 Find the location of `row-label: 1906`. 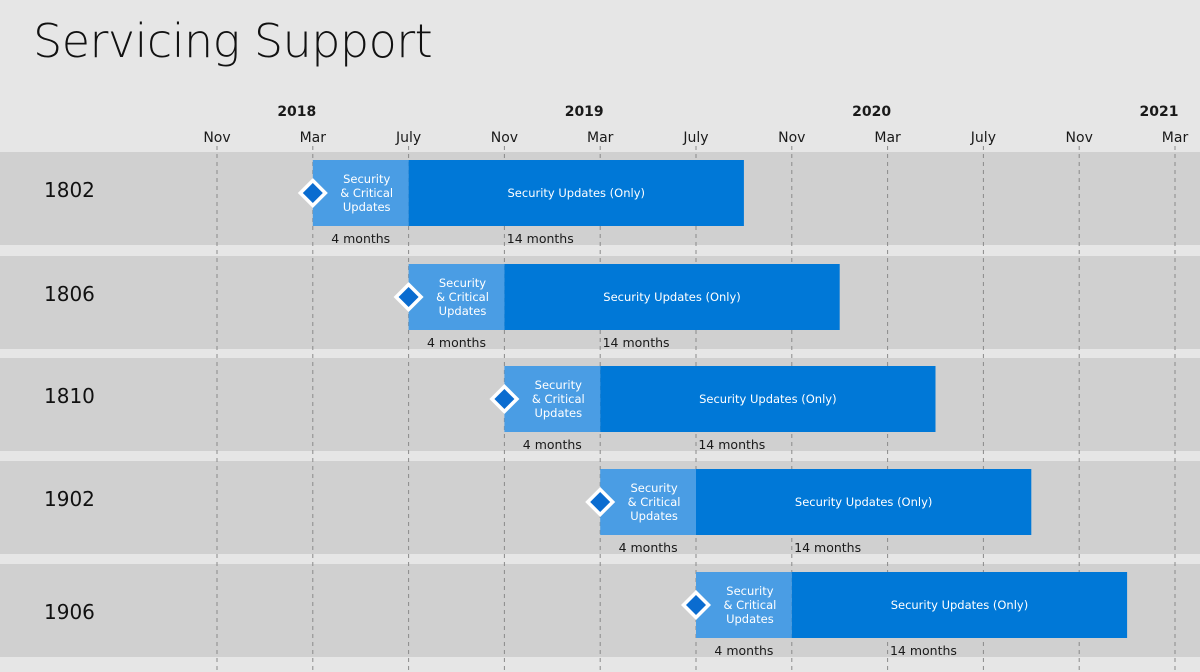

row-label: 1906 is located at coordinates (69, 612).